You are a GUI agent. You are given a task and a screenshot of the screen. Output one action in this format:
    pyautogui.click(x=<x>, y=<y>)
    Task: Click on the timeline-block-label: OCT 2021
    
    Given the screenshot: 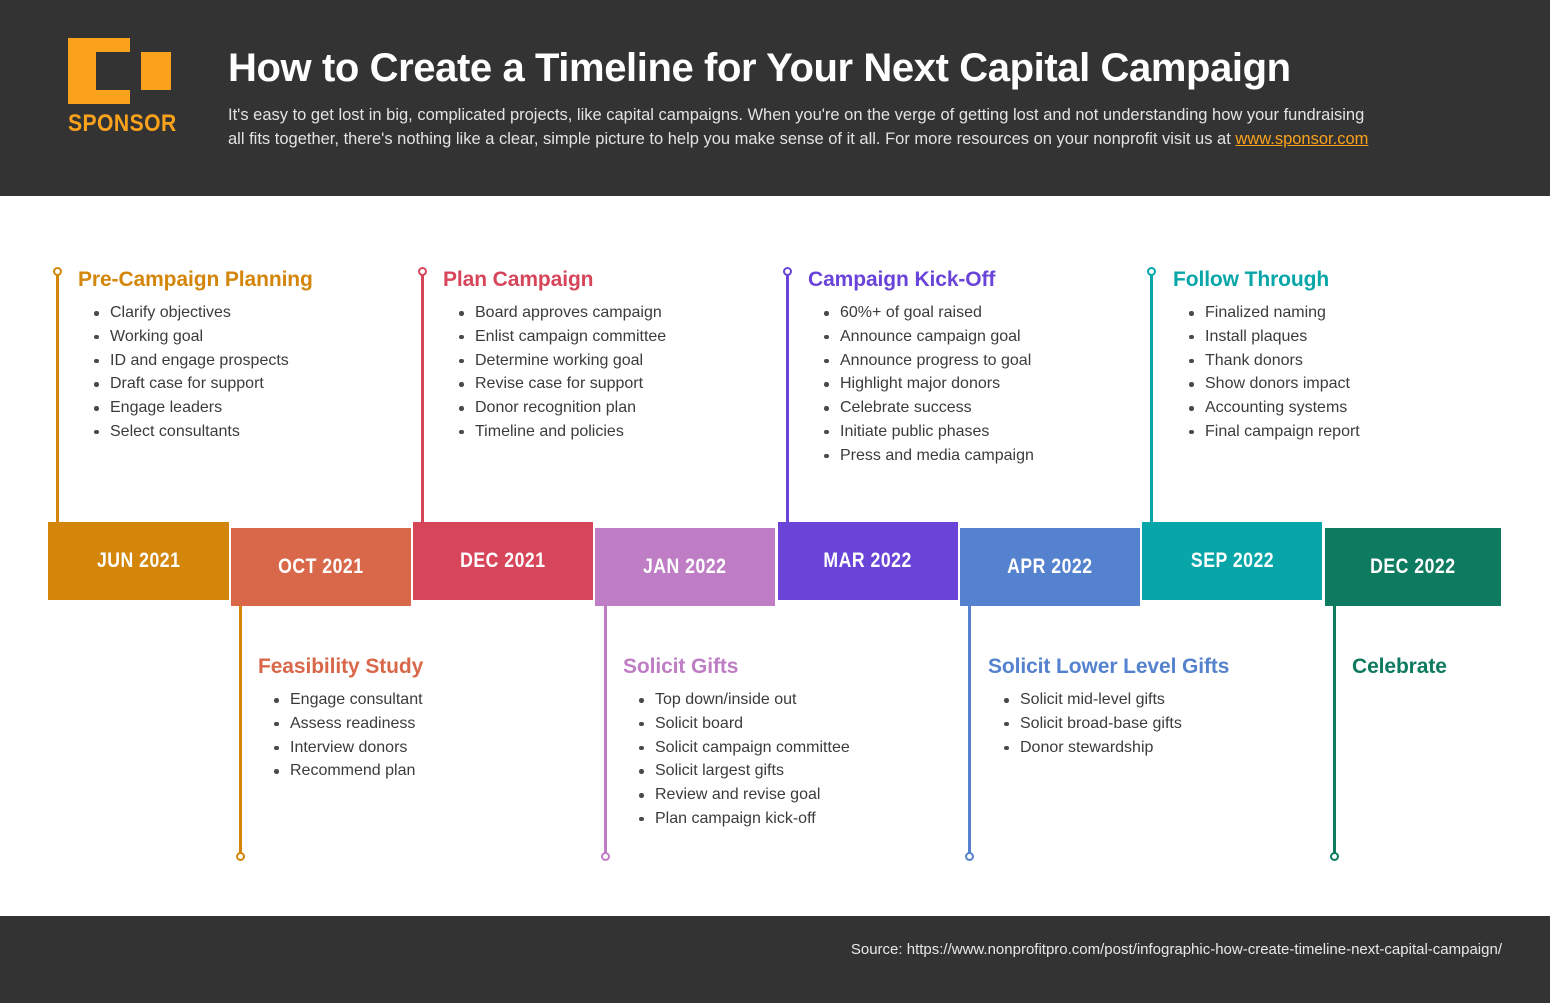 What is the action you would take?
    pyautogui.click(x=321, y=566)
    